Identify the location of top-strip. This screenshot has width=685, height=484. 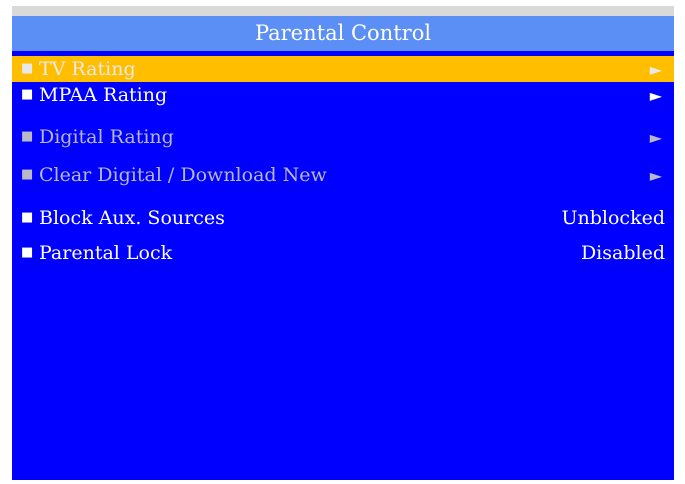
(343, 11).